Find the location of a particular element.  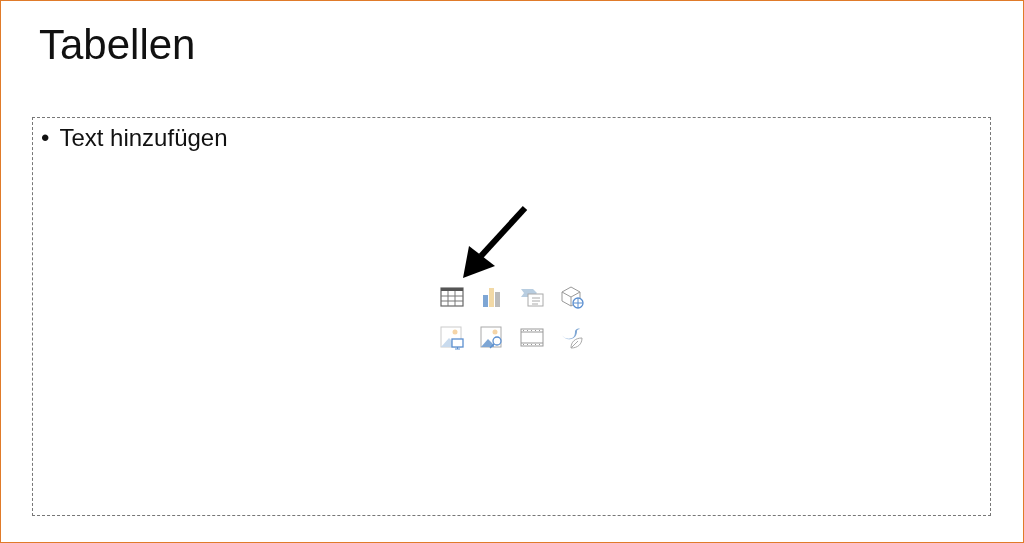

placeholder-text: Text hinzufügen is located at coordinates (143, 138).